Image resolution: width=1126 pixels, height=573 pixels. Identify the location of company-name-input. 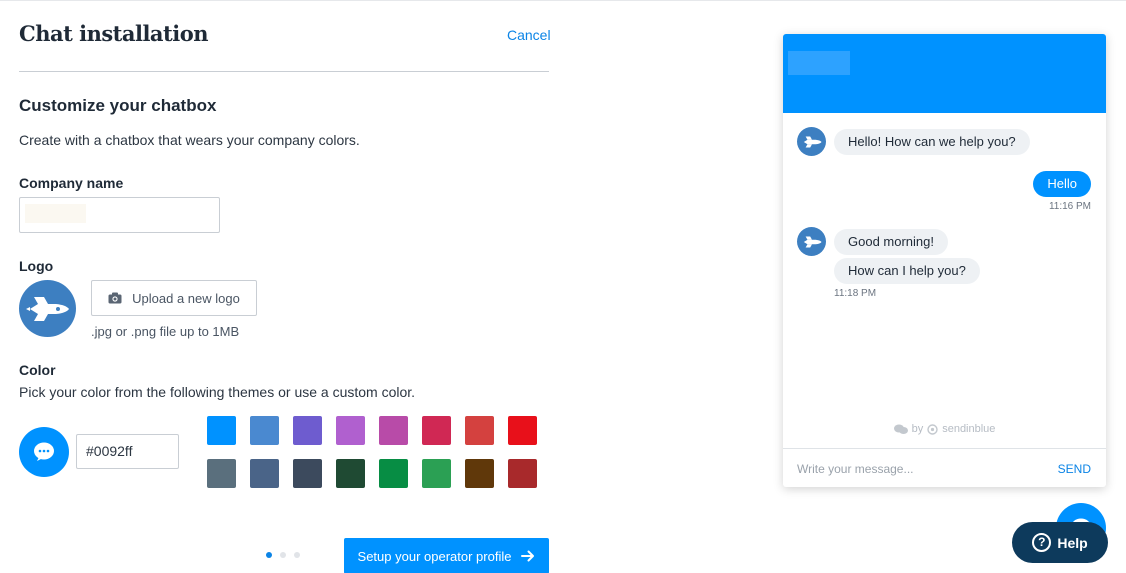
(119, 215).